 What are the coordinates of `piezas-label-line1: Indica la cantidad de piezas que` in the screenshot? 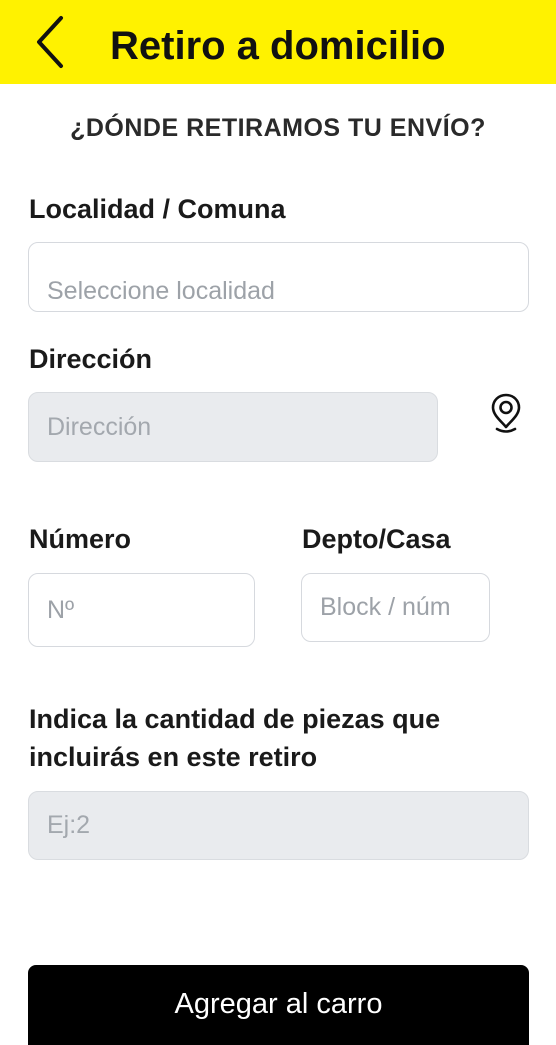 It's located at (235, 719).